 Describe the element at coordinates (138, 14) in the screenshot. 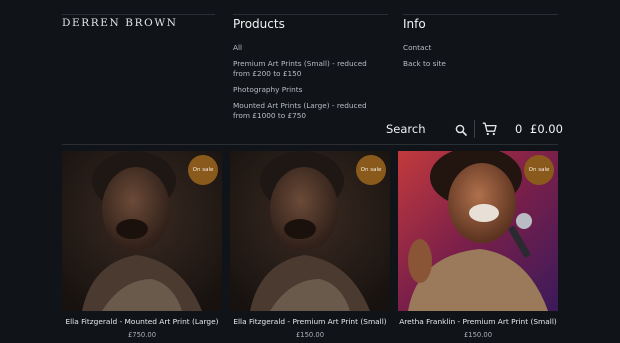

I see `header-rule-left` at that location.